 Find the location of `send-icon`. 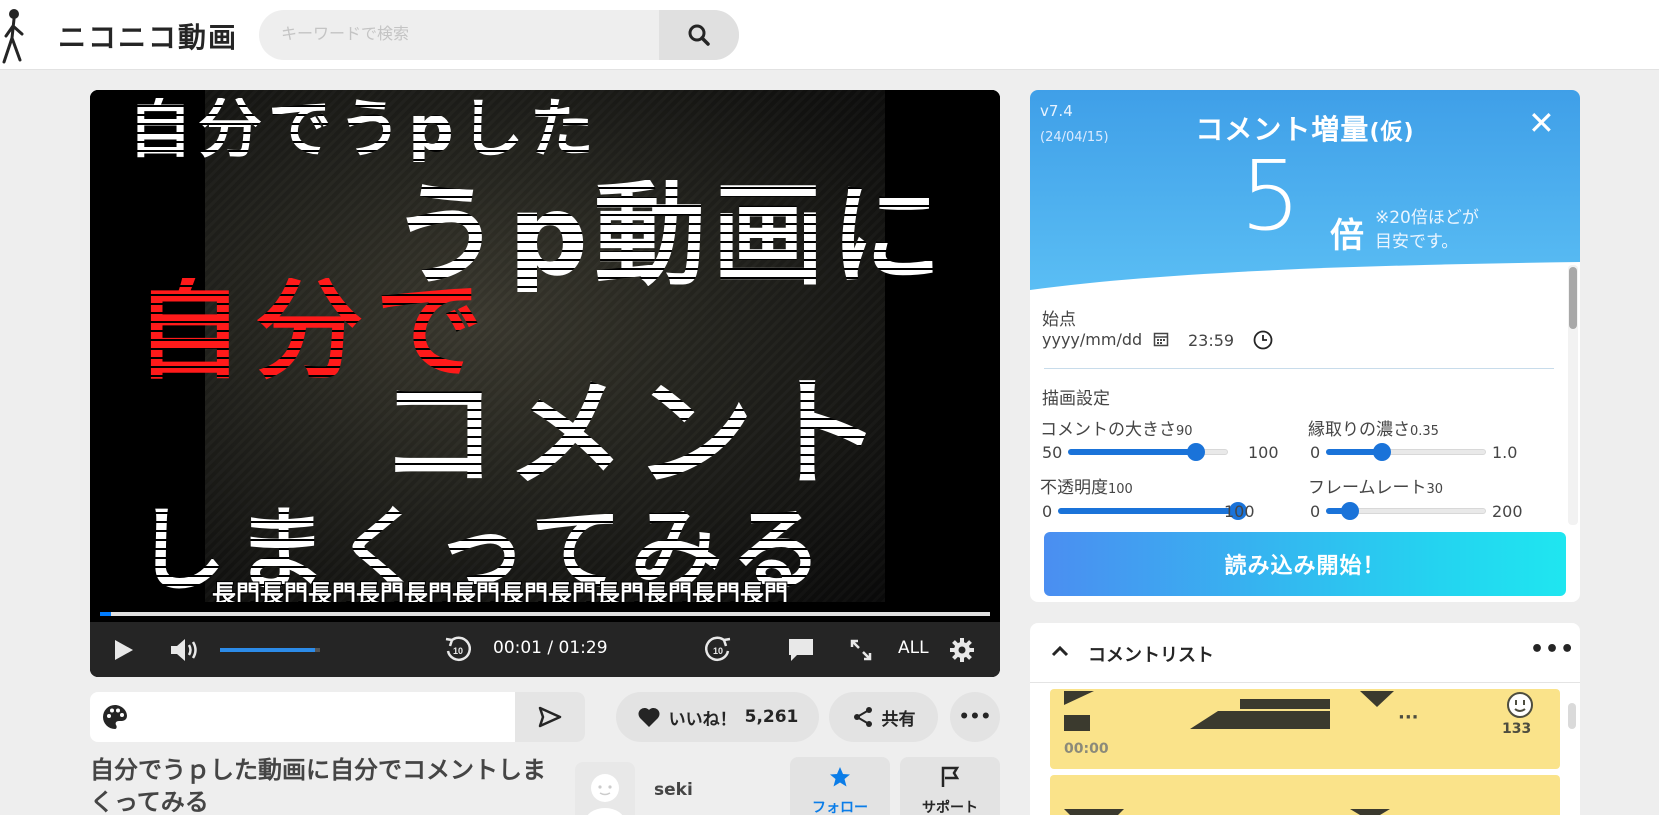

send-icon is located at coordinates (550, 717).